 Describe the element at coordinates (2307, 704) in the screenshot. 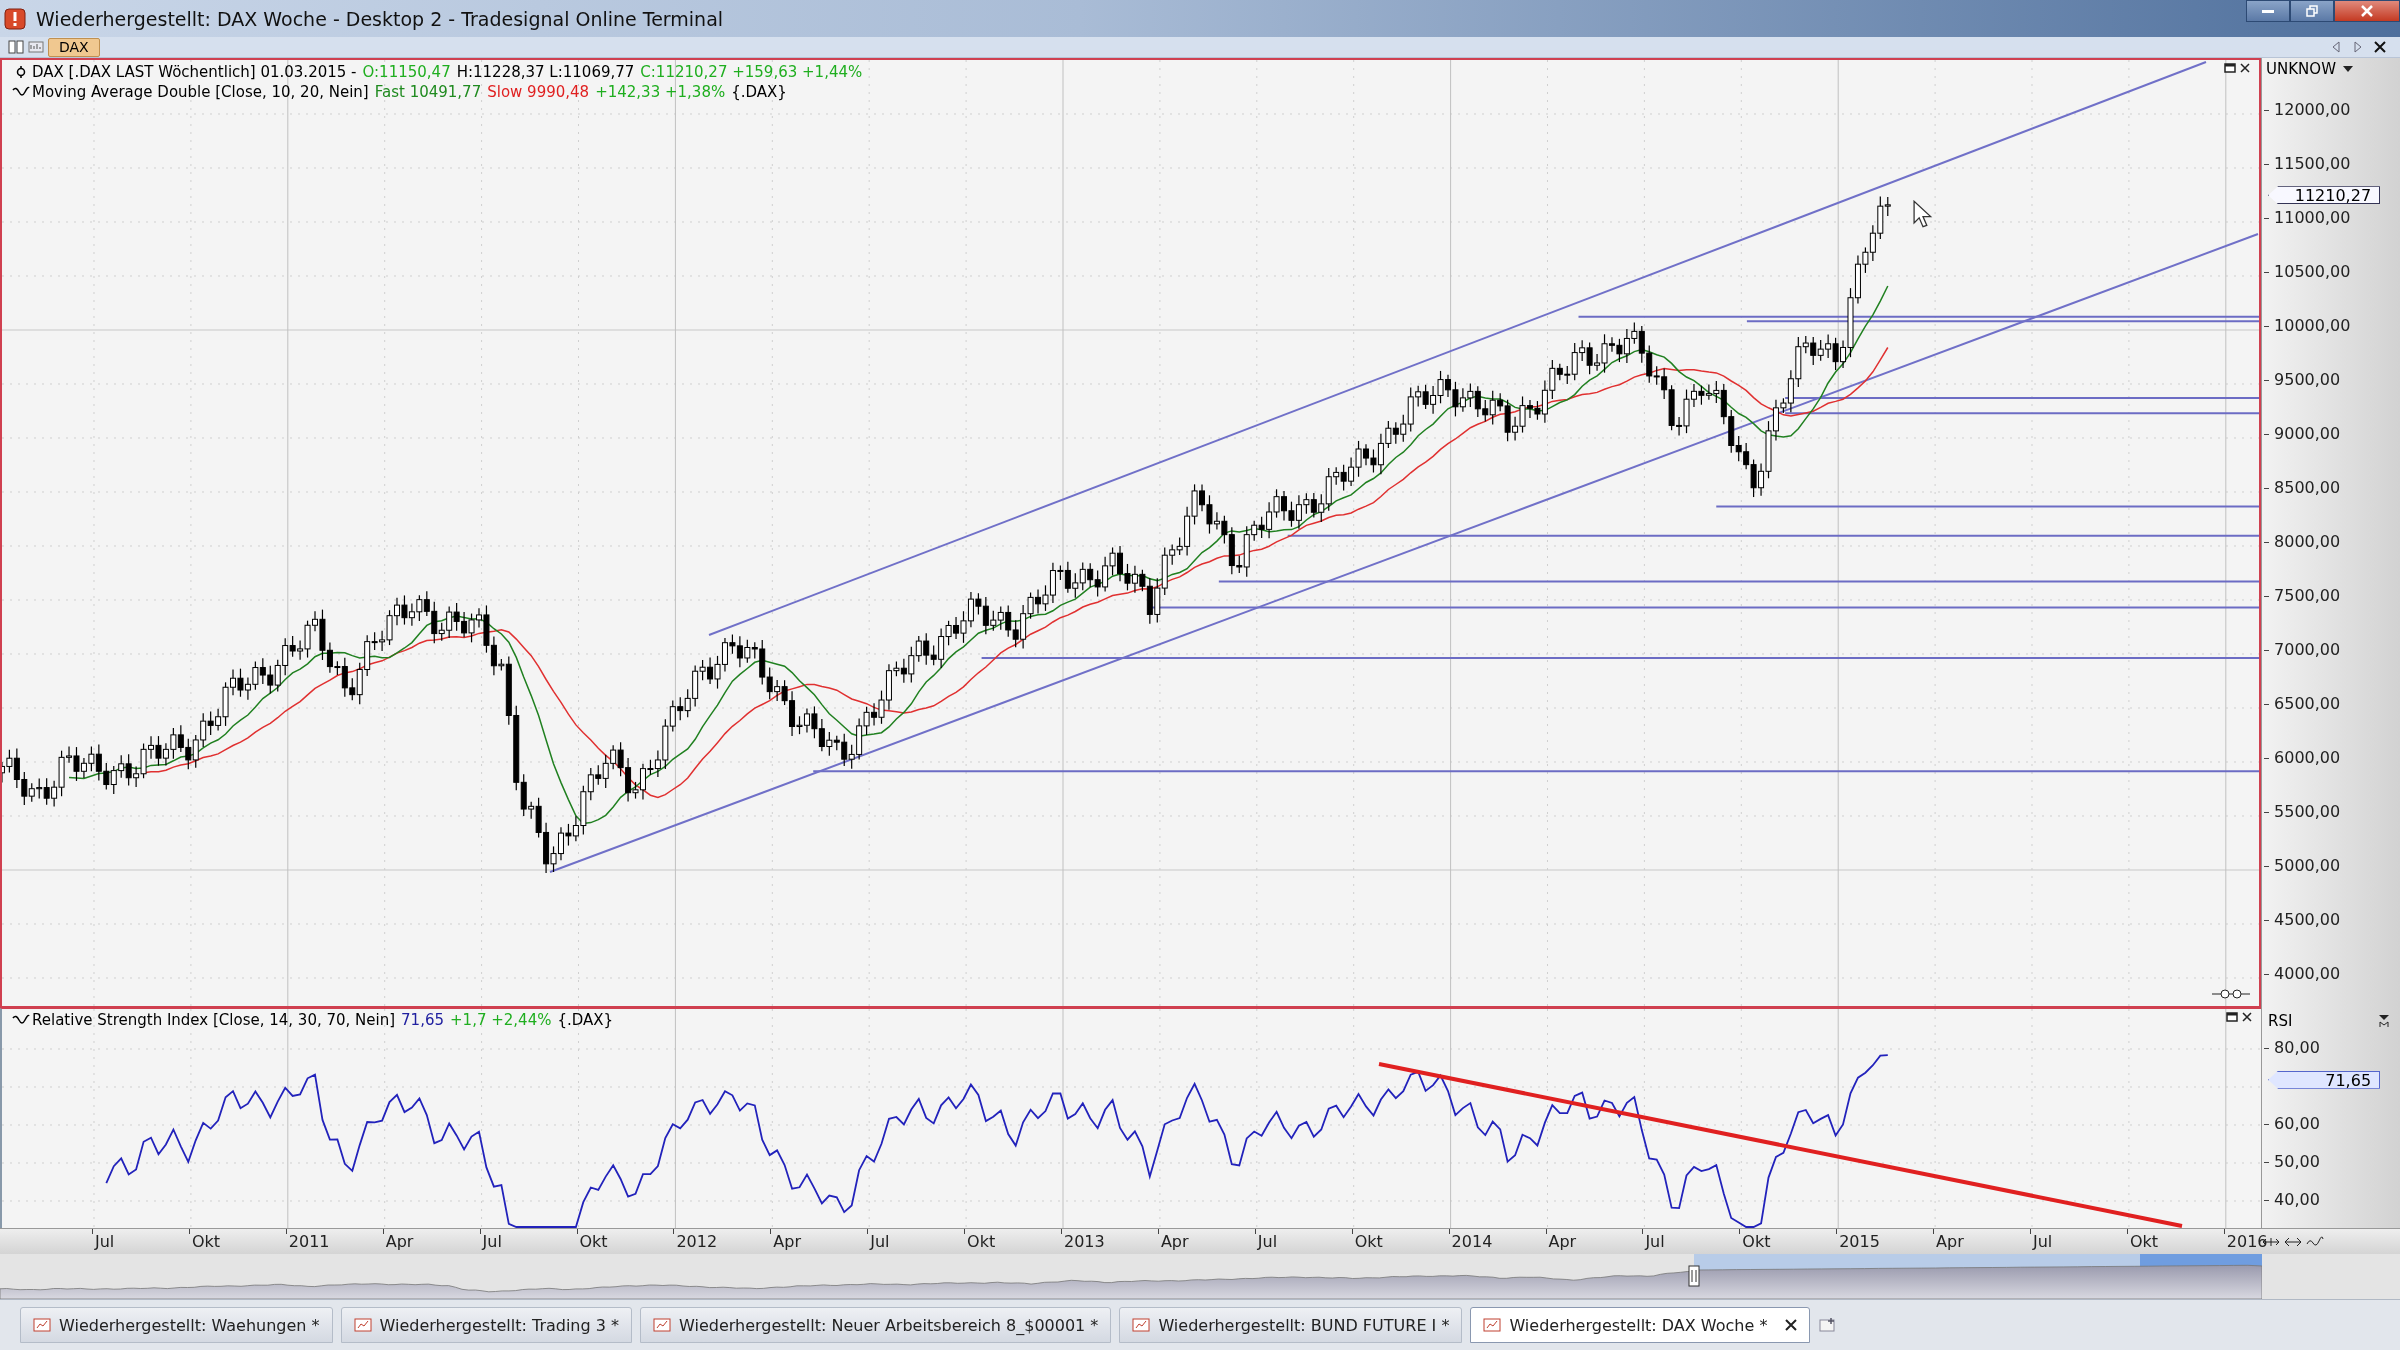

I see `axis-label: 6500,00` at that location.